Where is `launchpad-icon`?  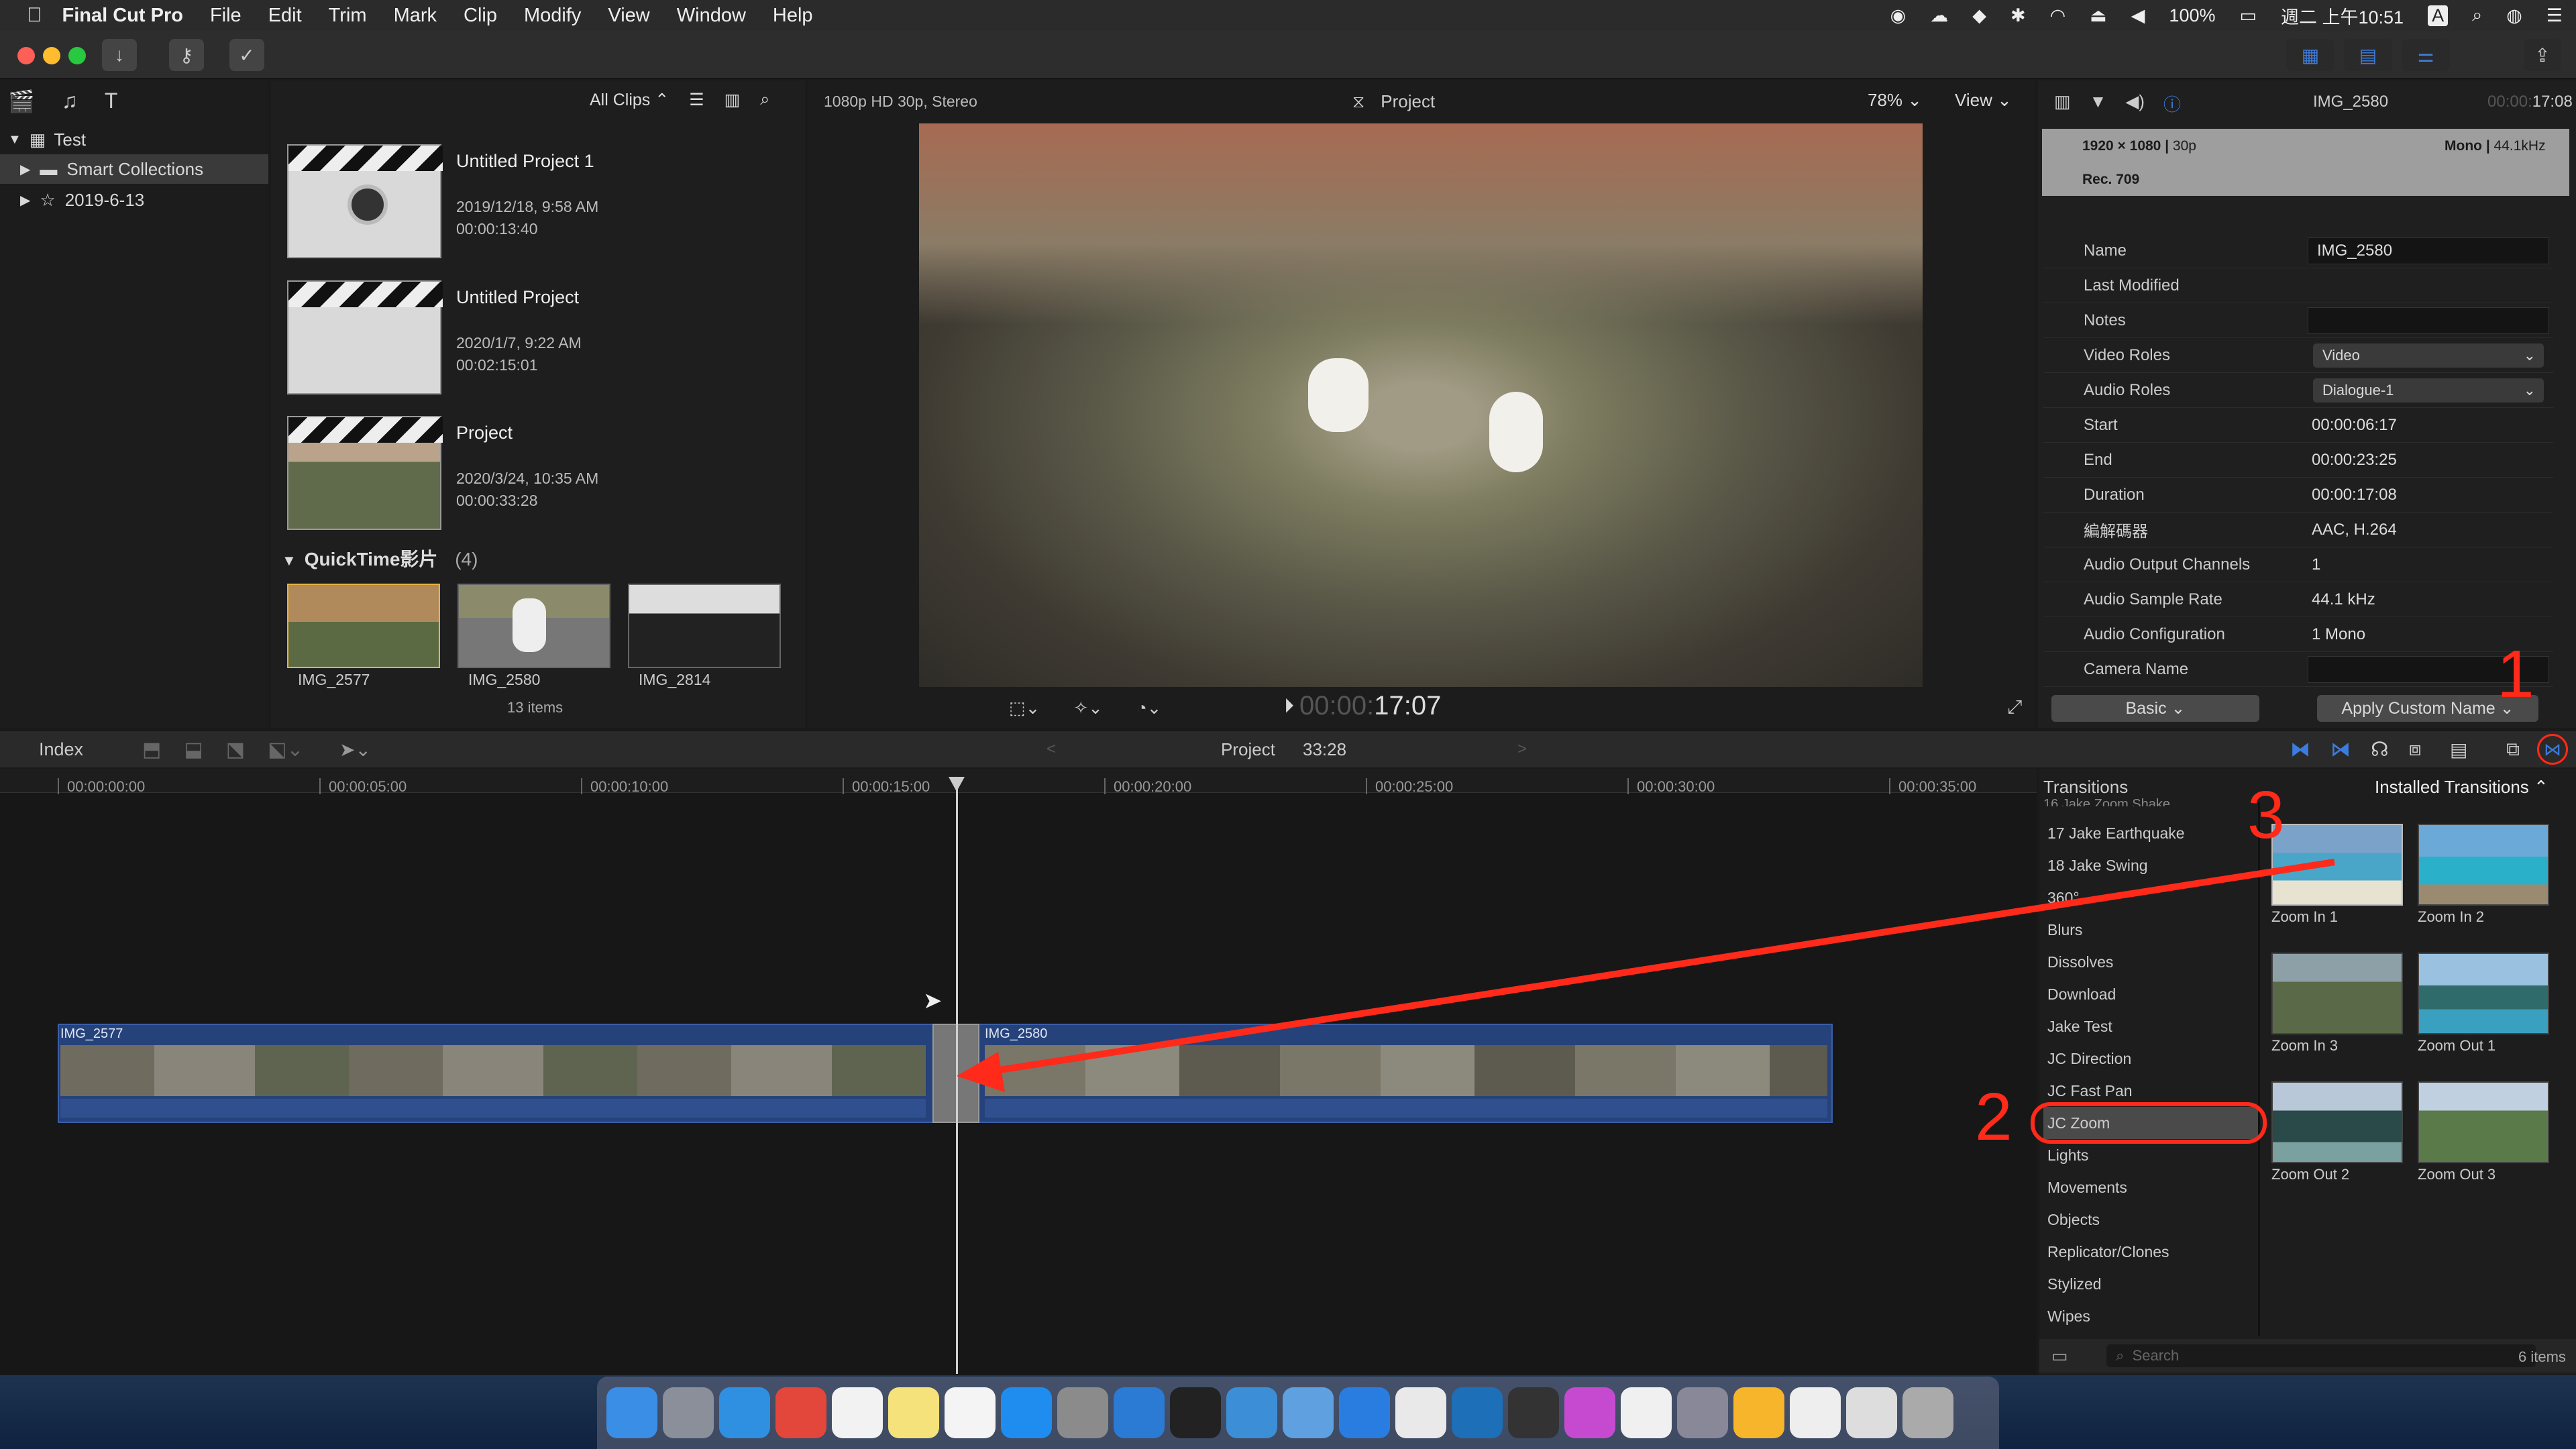
launchpad-icon is located at coordinates (688, 1412).